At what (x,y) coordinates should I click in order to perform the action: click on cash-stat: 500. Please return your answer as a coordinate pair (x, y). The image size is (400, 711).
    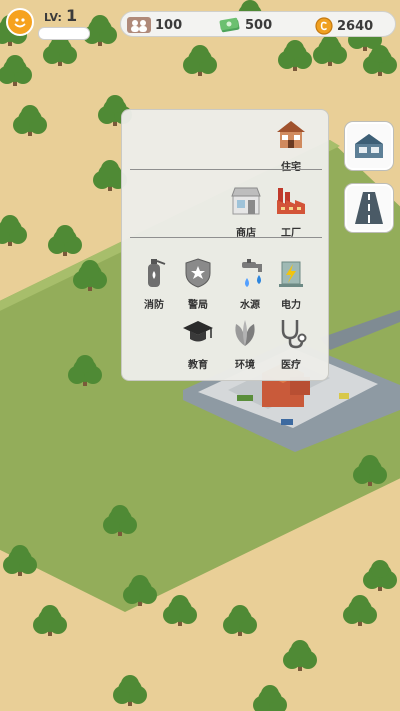
    Looking at the image, I should click on (245, 25).